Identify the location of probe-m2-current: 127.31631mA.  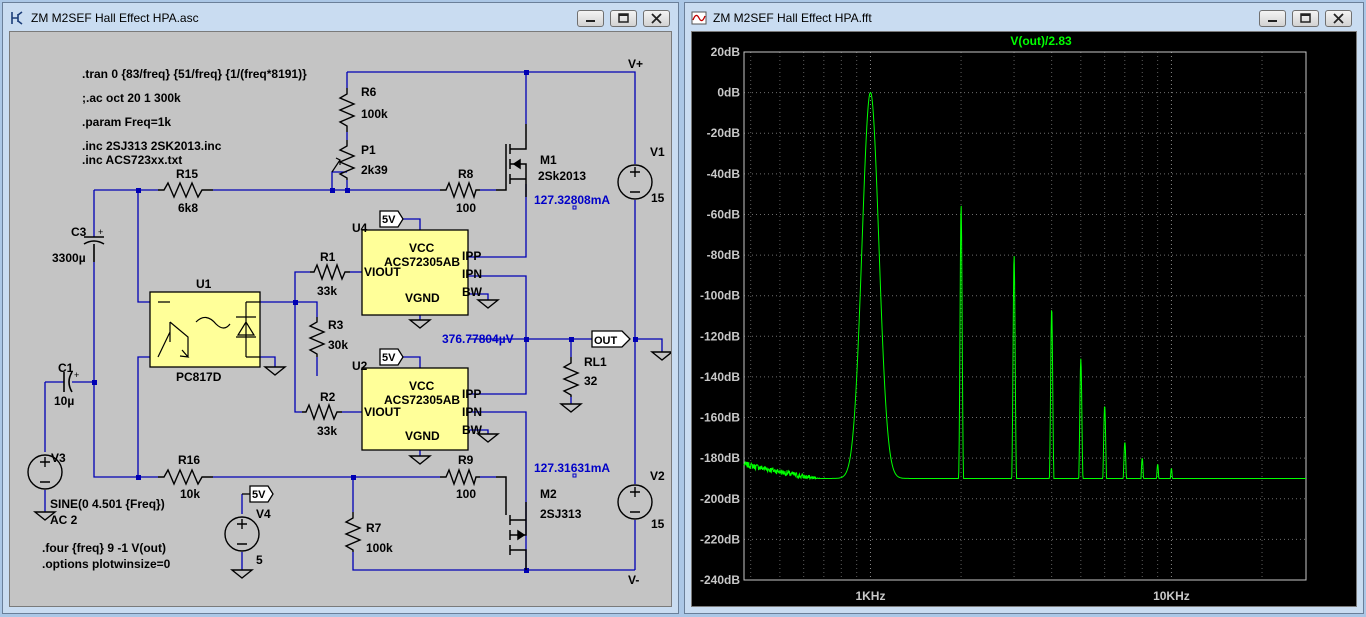
(572, 468).